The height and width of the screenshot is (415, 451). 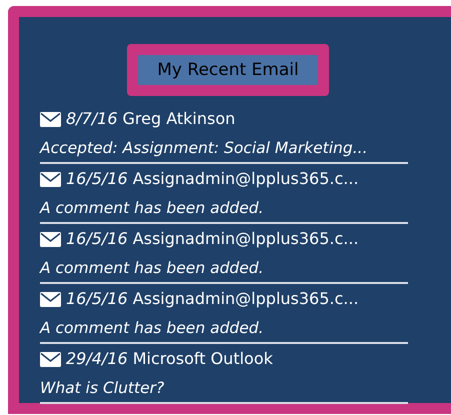 What do you see at coordinates (92, 119) in the screenshot?
I see `email-date: 8/7/16` at bounding box center [92, 119].